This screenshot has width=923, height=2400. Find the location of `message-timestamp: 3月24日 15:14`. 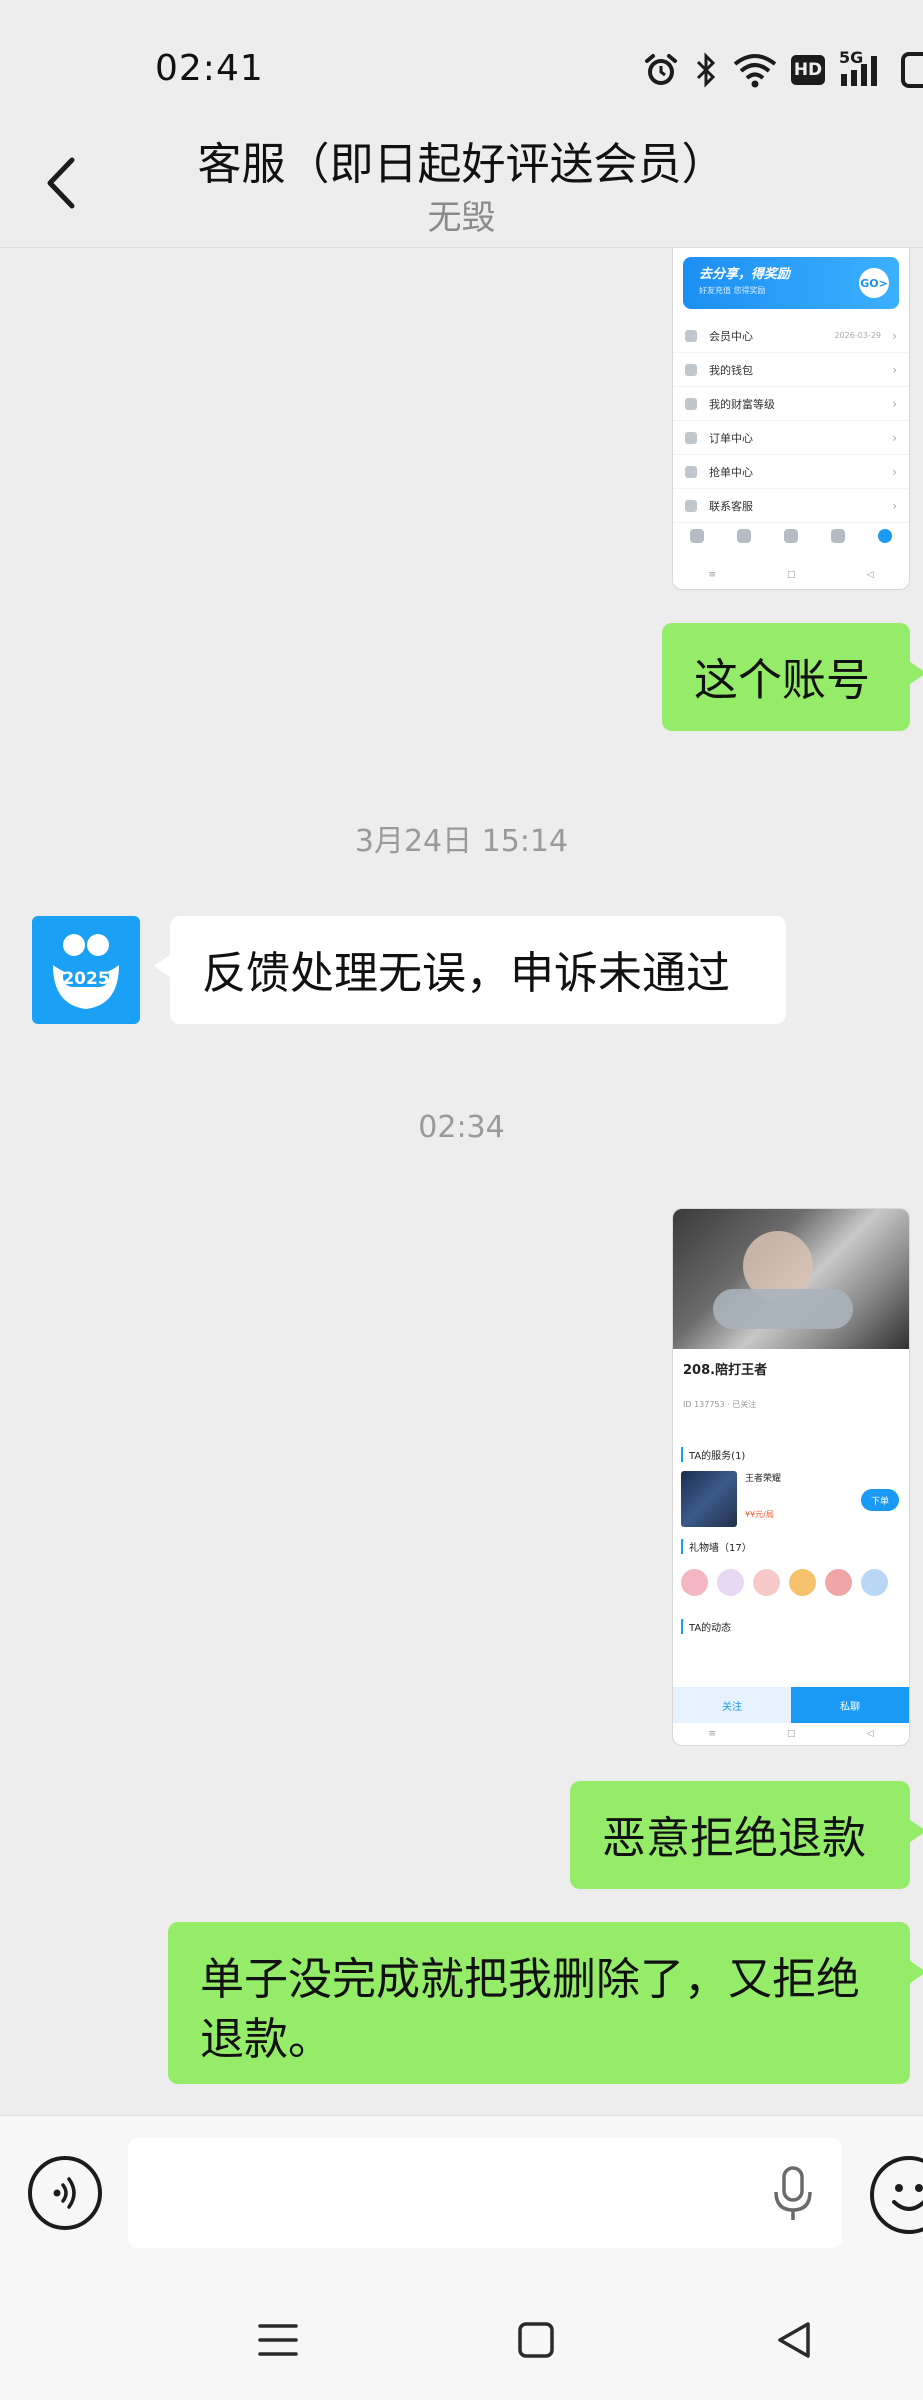

message-timestamp: 3月24日 15:14 is located at coordinates (461, 841).